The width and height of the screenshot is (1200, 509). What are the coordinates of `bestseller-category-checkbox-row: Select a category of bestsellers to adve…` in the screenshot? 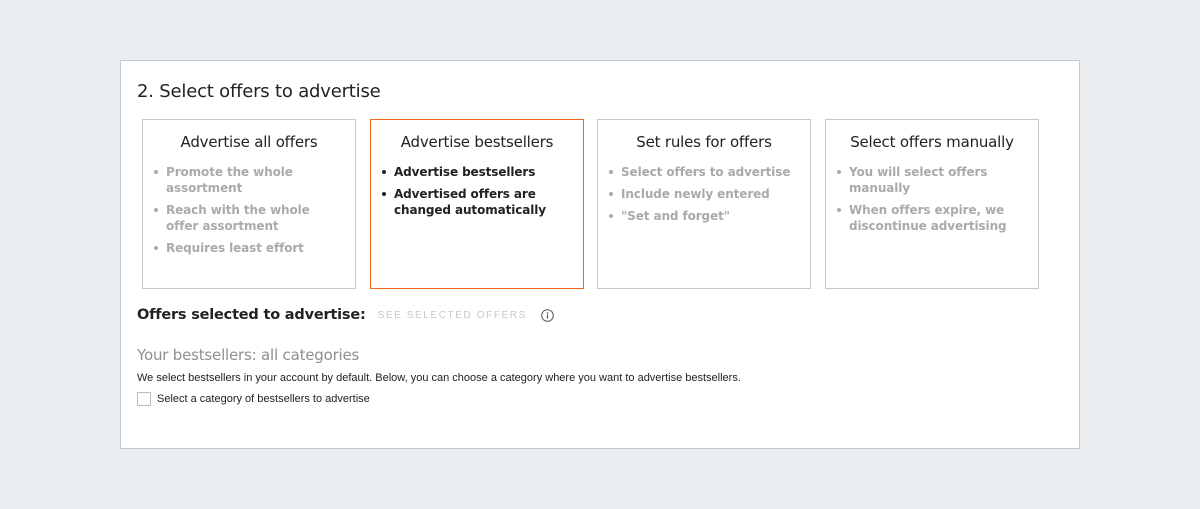 It's located at (253, 399).